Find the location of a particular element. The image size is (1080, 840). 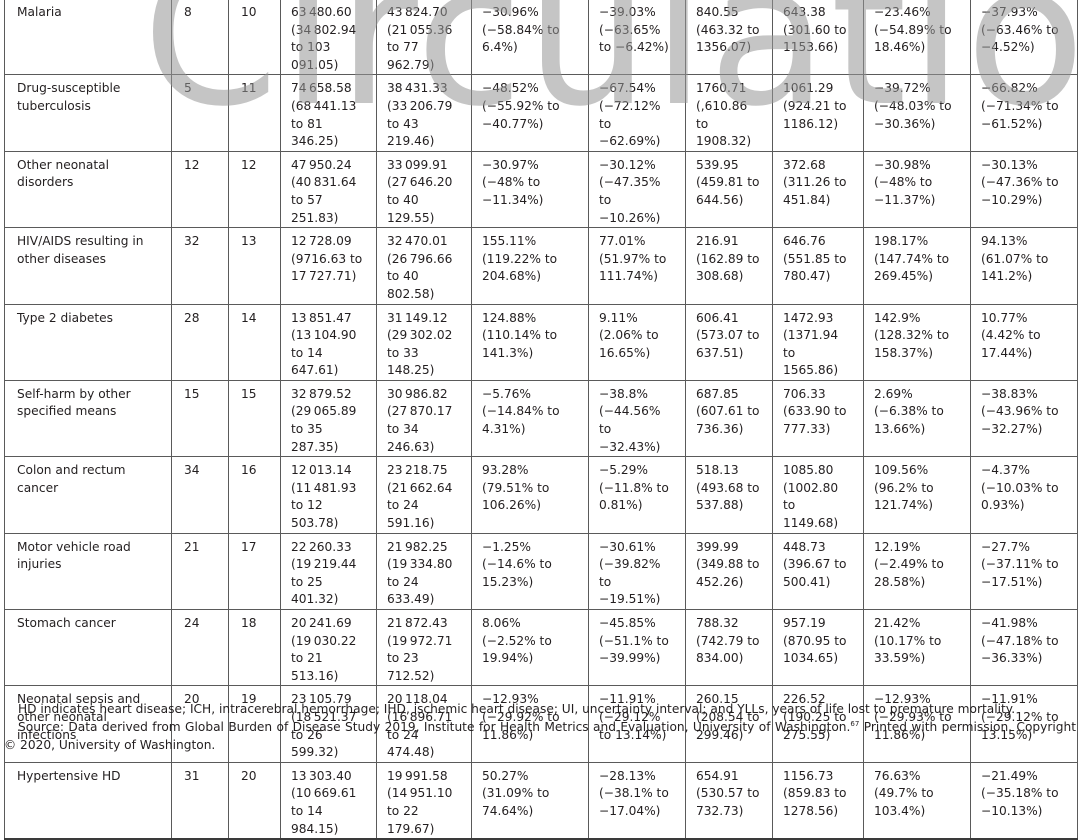

rank-2019-cell: 16 is located at coordinates (254, 495).